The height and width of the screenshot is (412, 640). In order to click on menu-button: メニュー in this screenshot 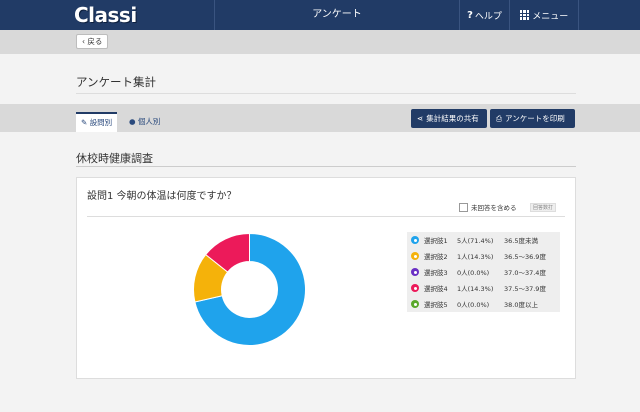, I will do `click(544, 15)`.